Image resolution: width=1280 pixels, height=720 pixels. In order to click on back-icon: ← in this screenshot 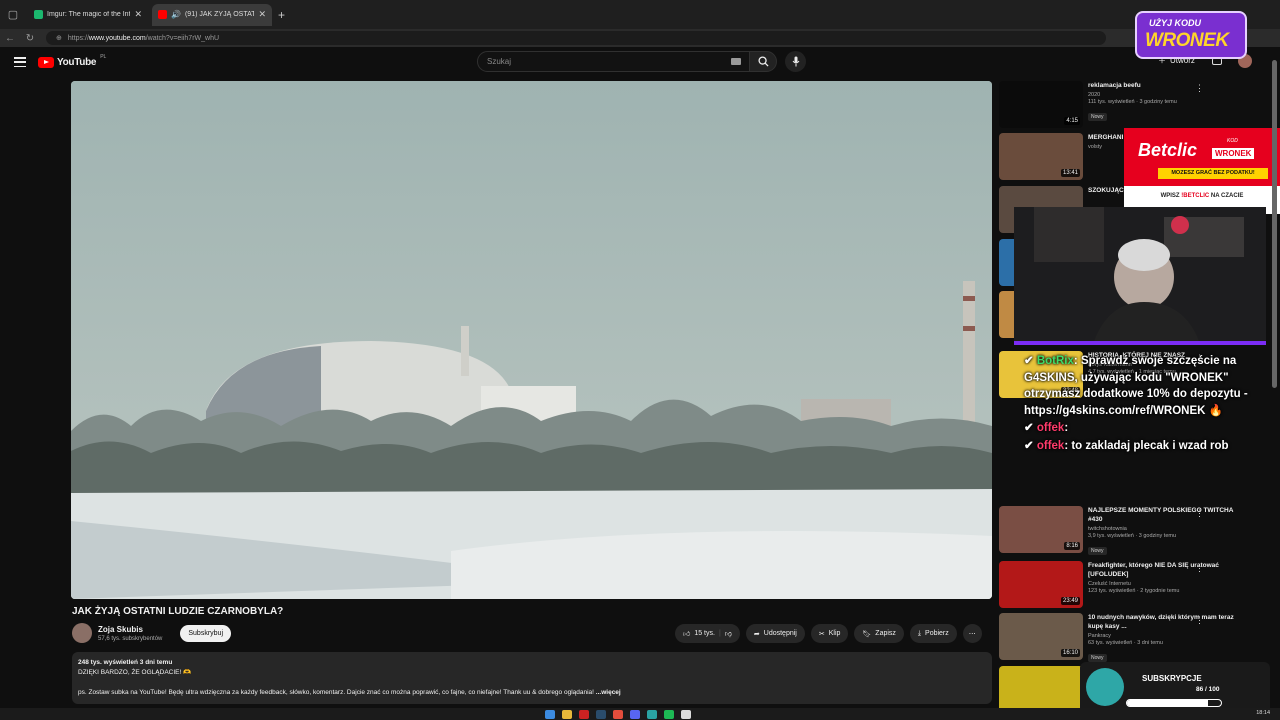, I will do `click(10, 38)`.